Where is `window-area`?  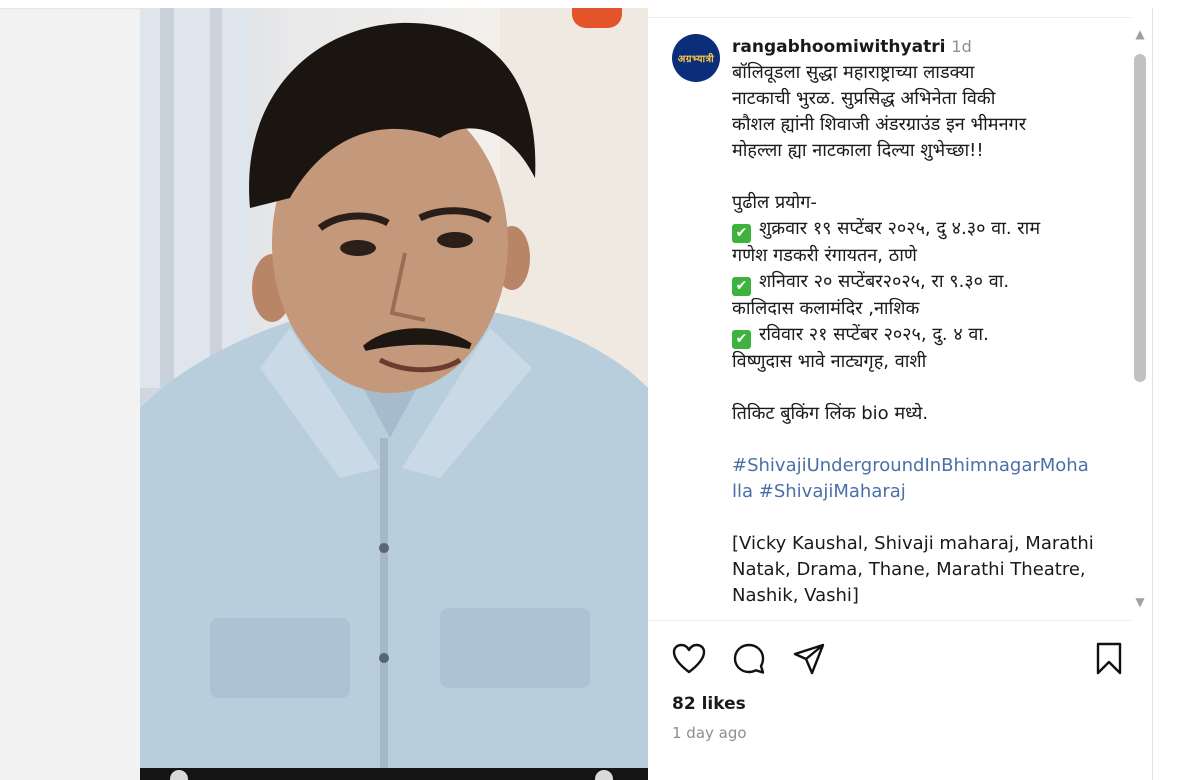 window-area is located at coordinates (195, 198).